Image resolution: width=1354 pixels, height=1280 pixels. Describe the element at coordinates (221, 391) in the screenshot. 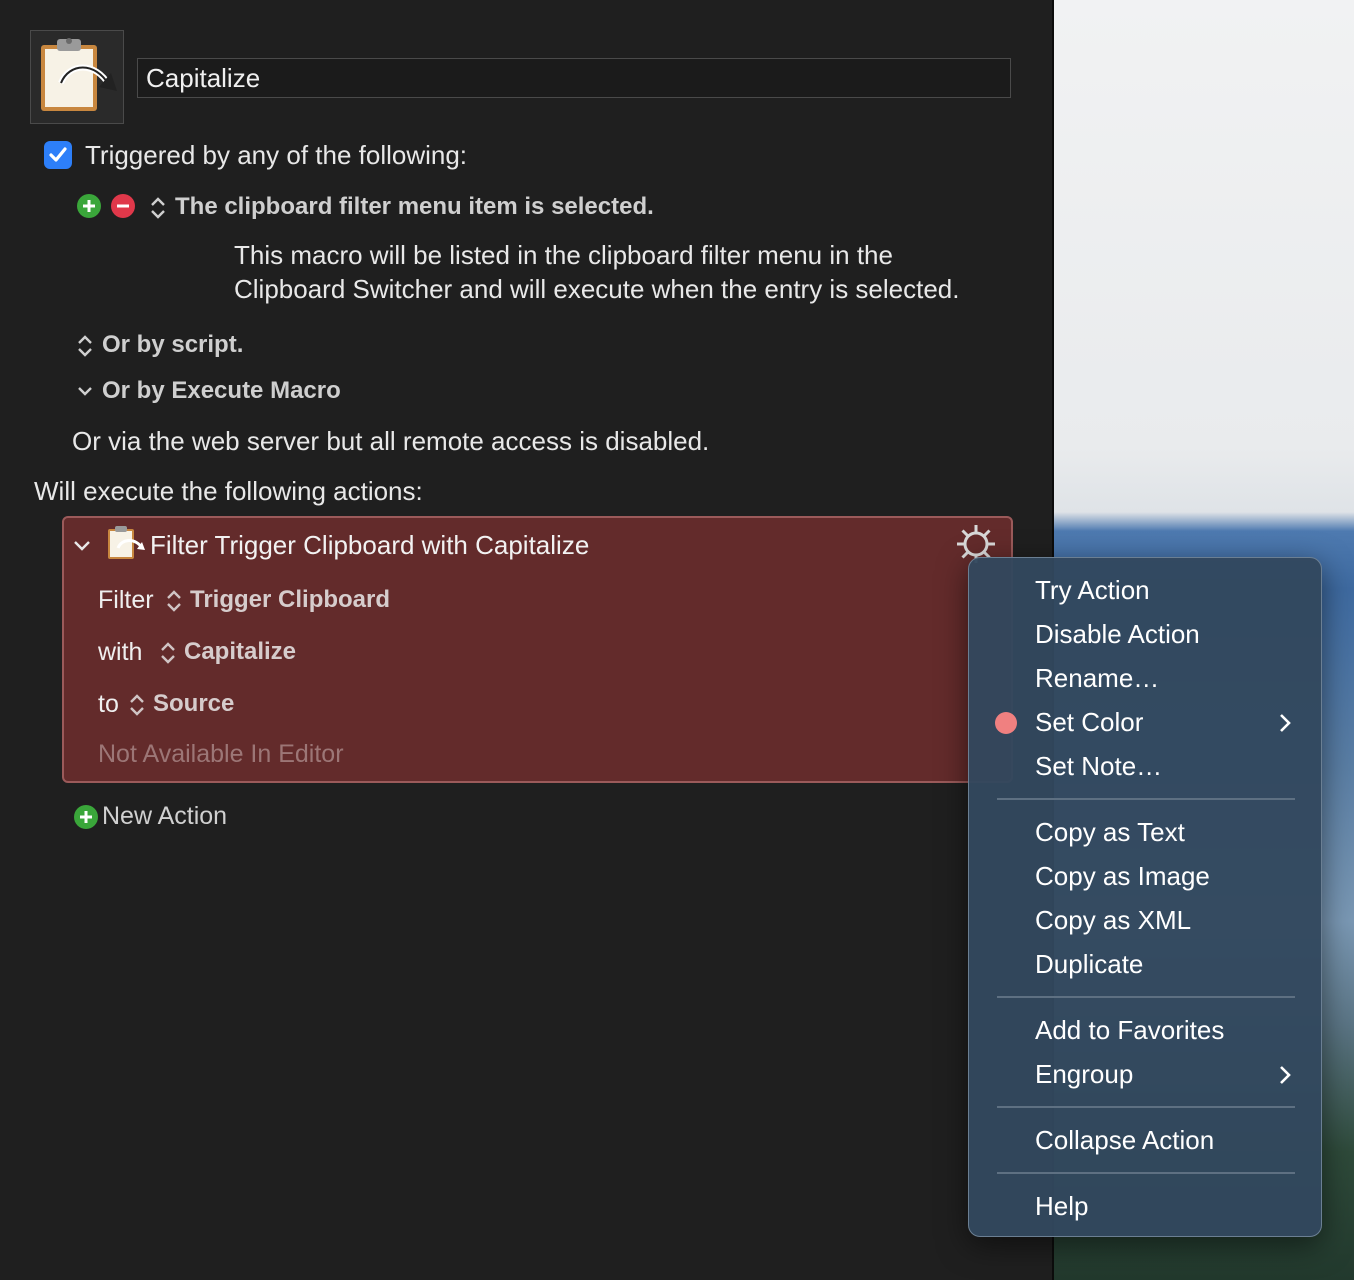

I see `or-by-execute-macro: Or by Execute Macro` at that location.